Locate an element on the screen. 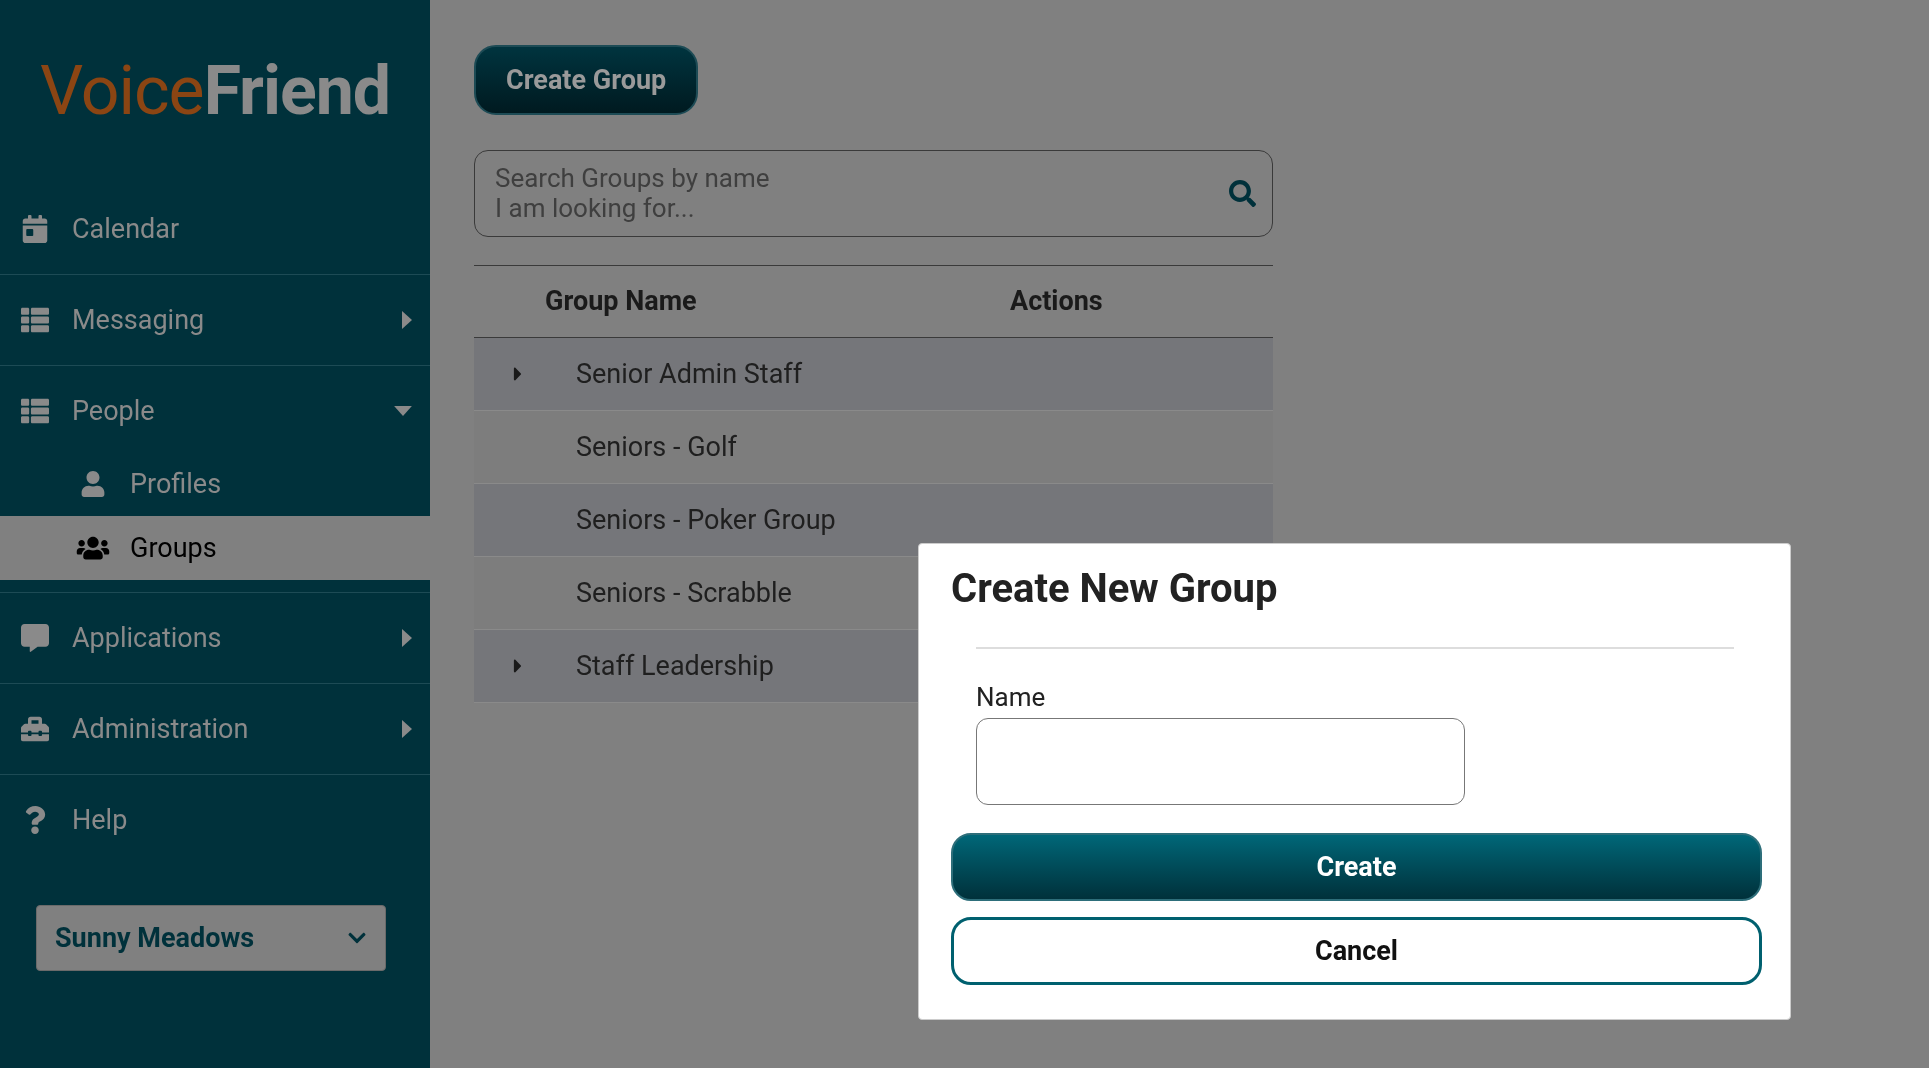  sidebar-item: Calendar is located at coordinates (215, 229).